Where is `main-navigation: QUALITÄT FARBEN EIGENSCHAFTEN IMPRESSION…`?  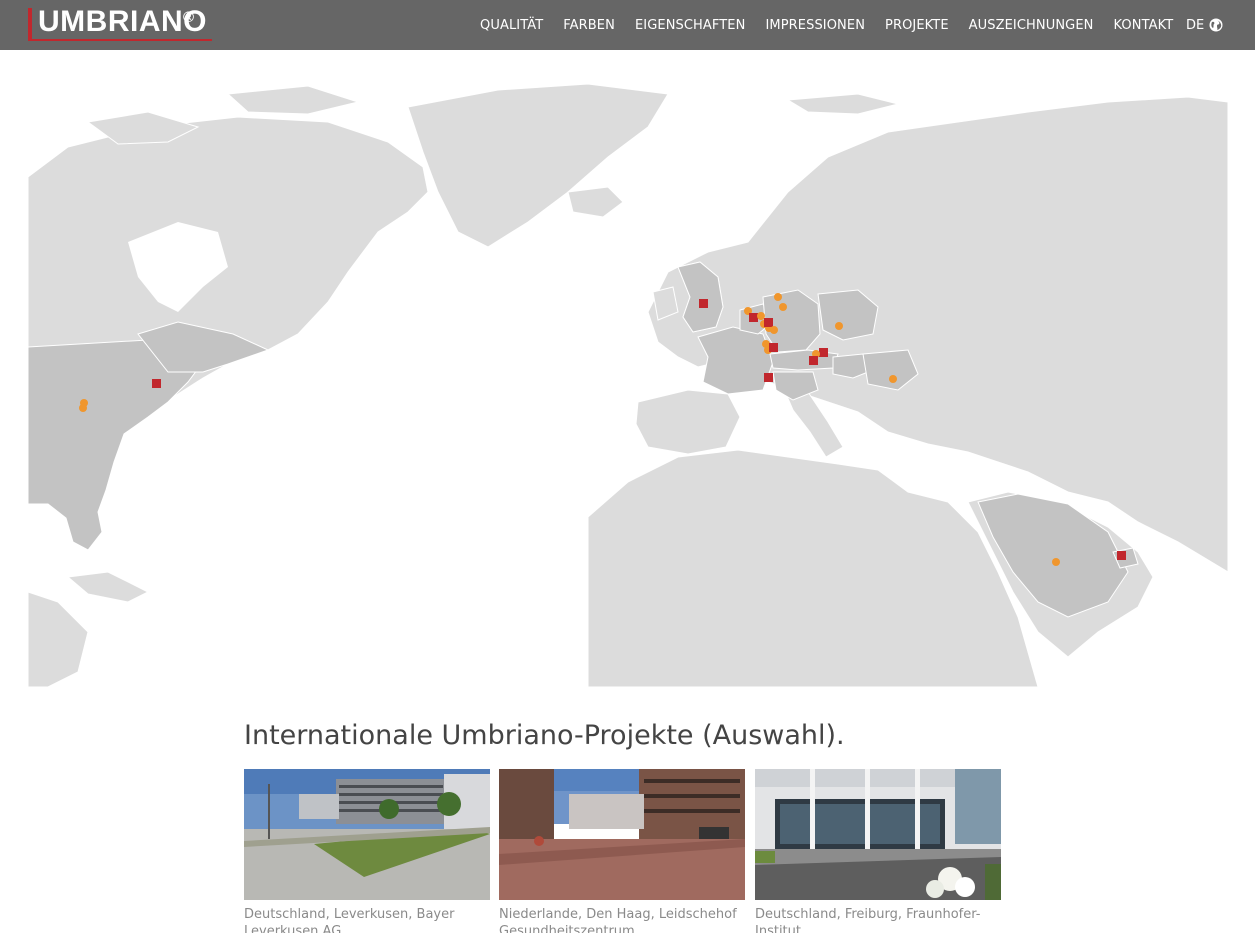 main-navigation: QUALITÄT FARBEN EIGENSCHAFTEN IMPRESSION… is located at coordinates (826, 25).